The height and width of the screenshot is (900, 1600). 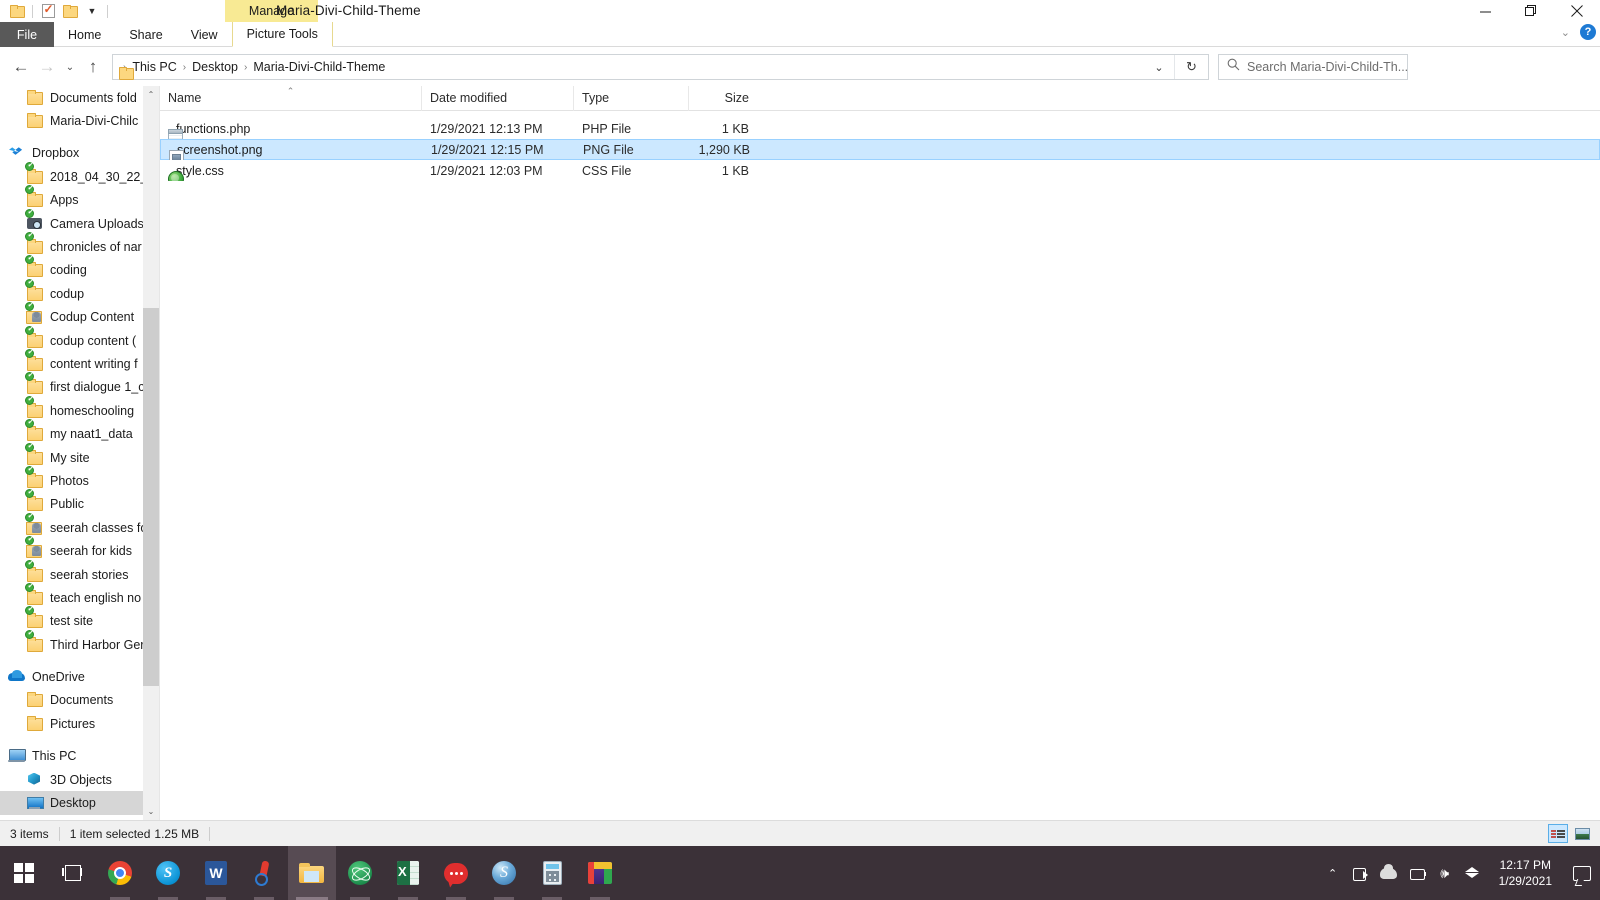 What do you see at coordinates (79, 572) in the screenshot?
I see `sidebar-item-seerah-stories: seerah stories` at bounding box center [79, 572].